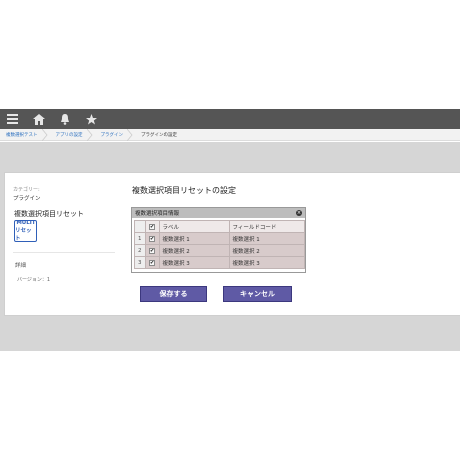 The image size is (460, 460). Describe the element at coordinates (23, 235) in the screenshot. I see `plugin-badge-line2: リセット` at that location.